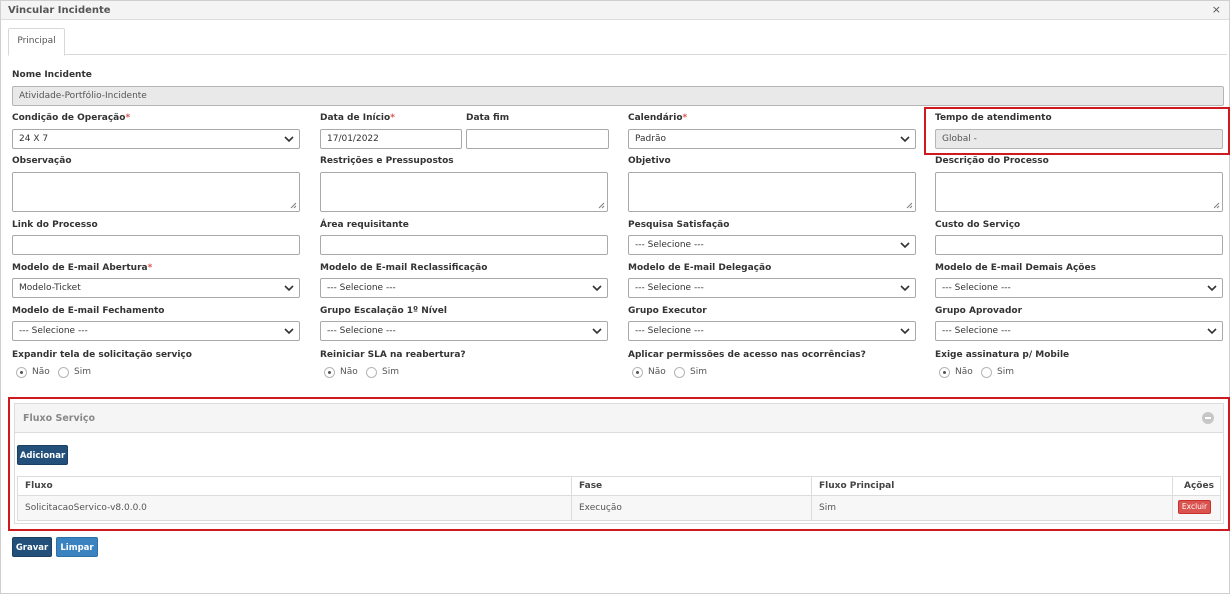  Describe the element at coordinates (329, 372) in the screenshot. I see `reiniciar-sla-nao-radio` at that location.